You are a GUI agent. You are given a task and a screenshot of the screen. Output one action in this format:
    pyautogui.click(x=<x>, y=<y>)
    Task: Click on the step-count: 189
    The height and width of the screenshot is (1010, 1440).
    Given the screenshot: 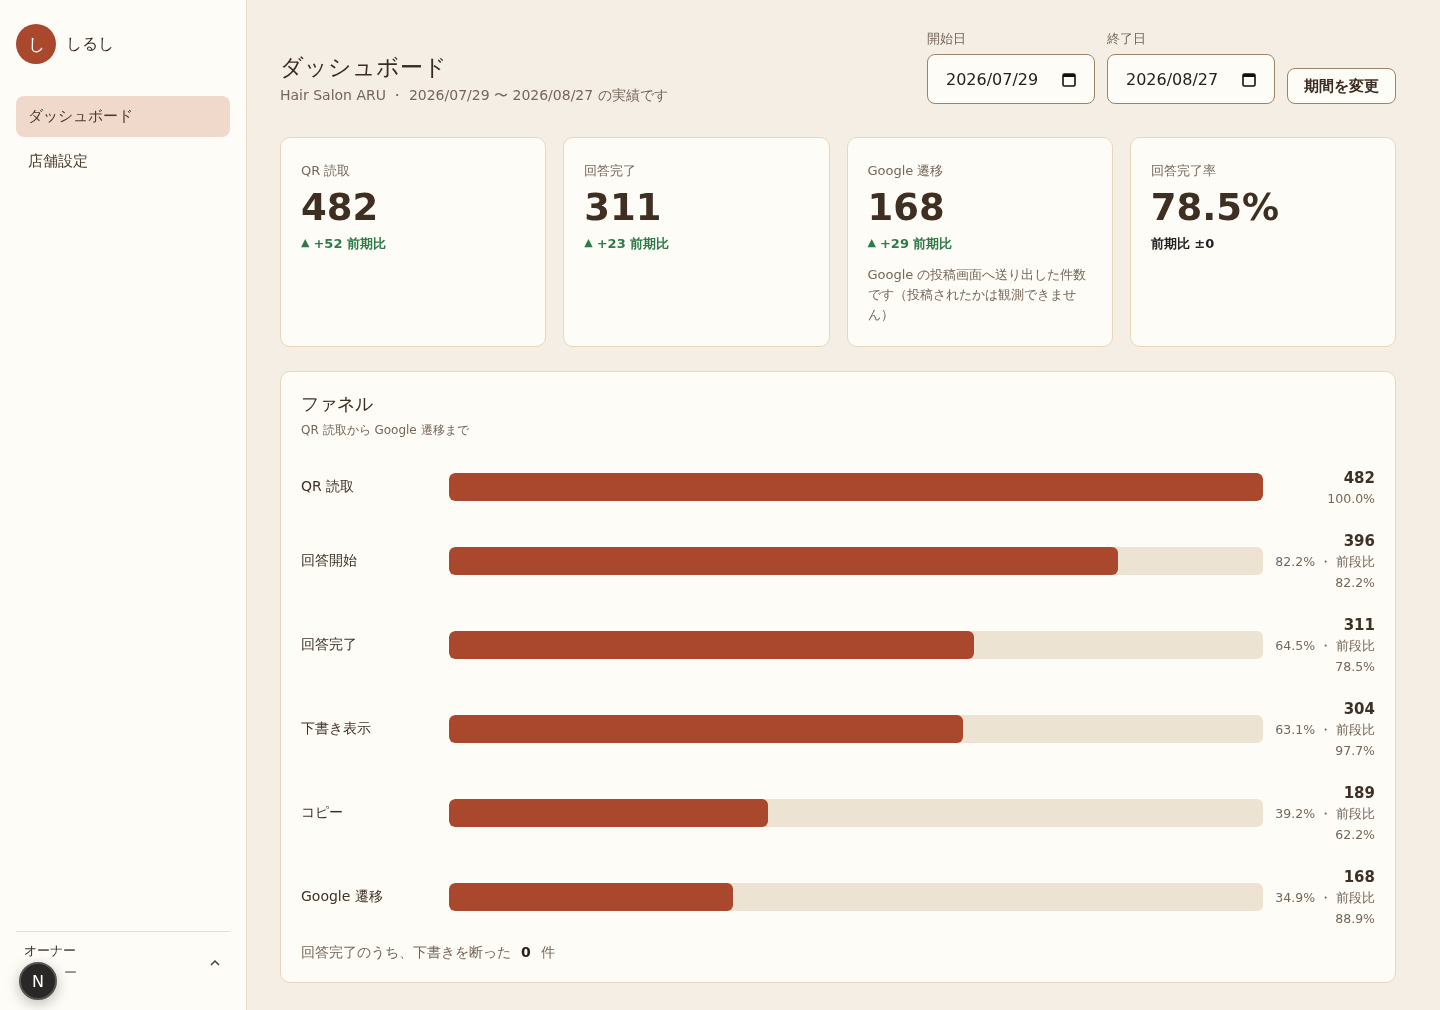 What is the action you would take?
    pyautogui.click(x=1359, y=793)
    